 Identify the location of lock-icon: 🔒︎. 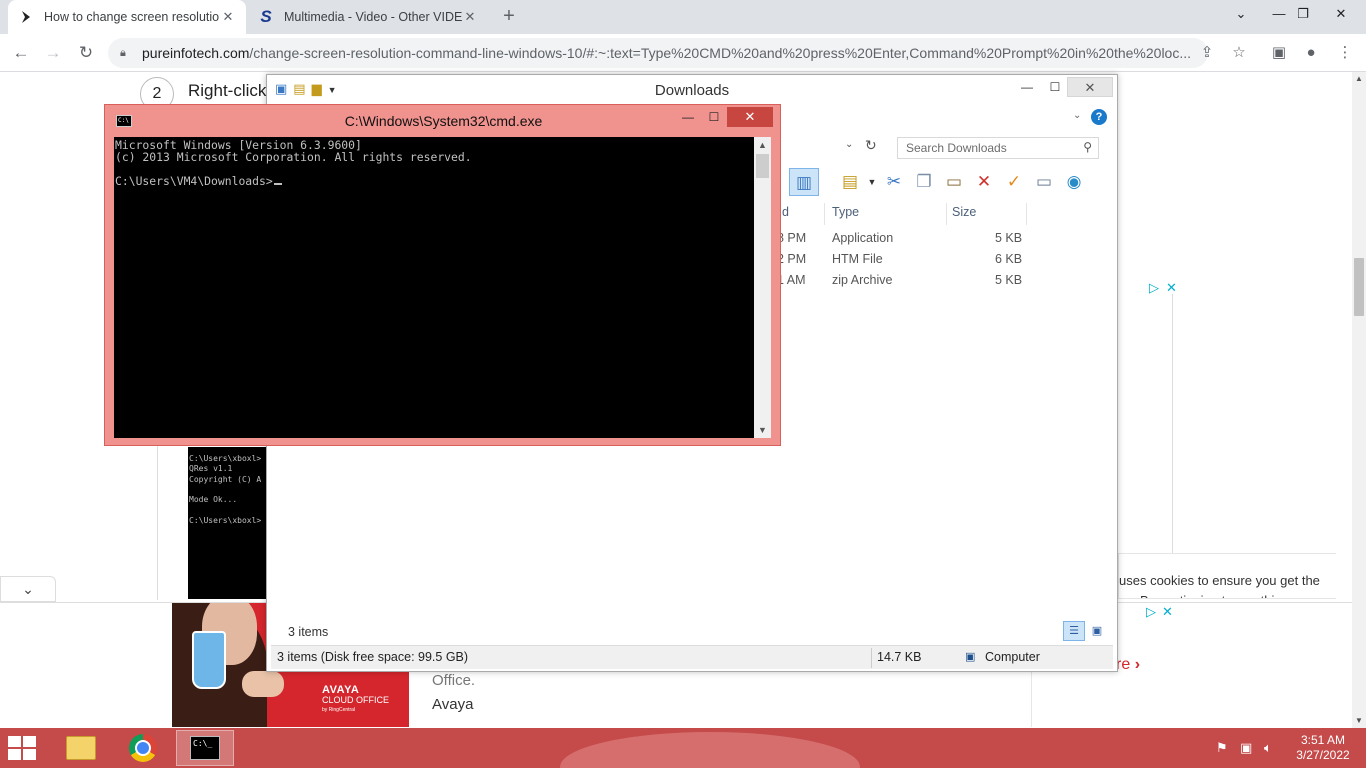
(123, 52).